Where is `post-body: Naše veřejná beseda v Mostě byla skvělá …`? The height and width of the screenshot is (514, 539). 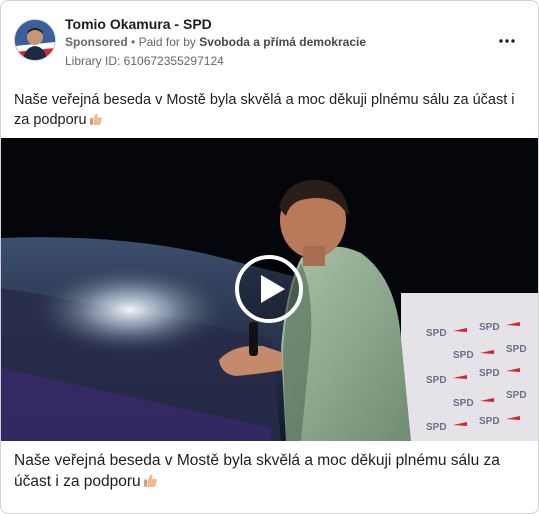
post-body: Naše veřejná beseda v Mostě byla skvělá … is located at coordinates (269, 110).